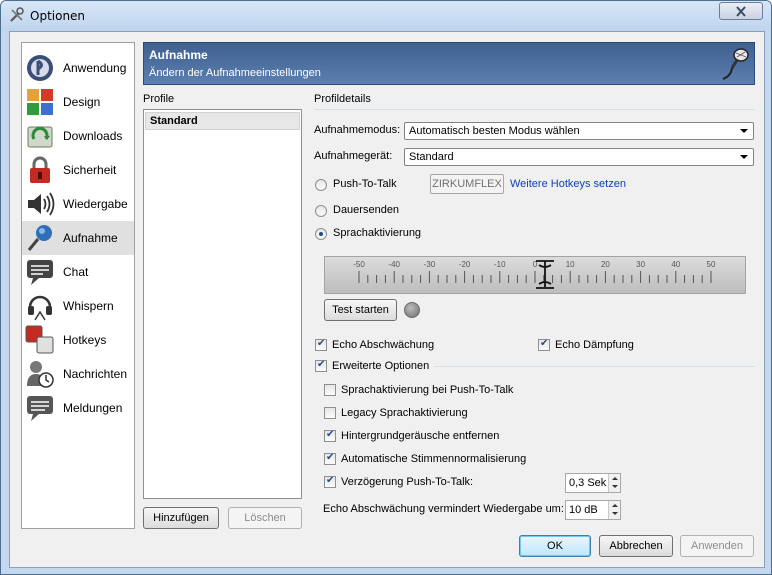 This screenshot has height=575, width=772. Describe the element at coordinates (174, 121) in the screenshot. I see `profile-name: Standard` at that location.